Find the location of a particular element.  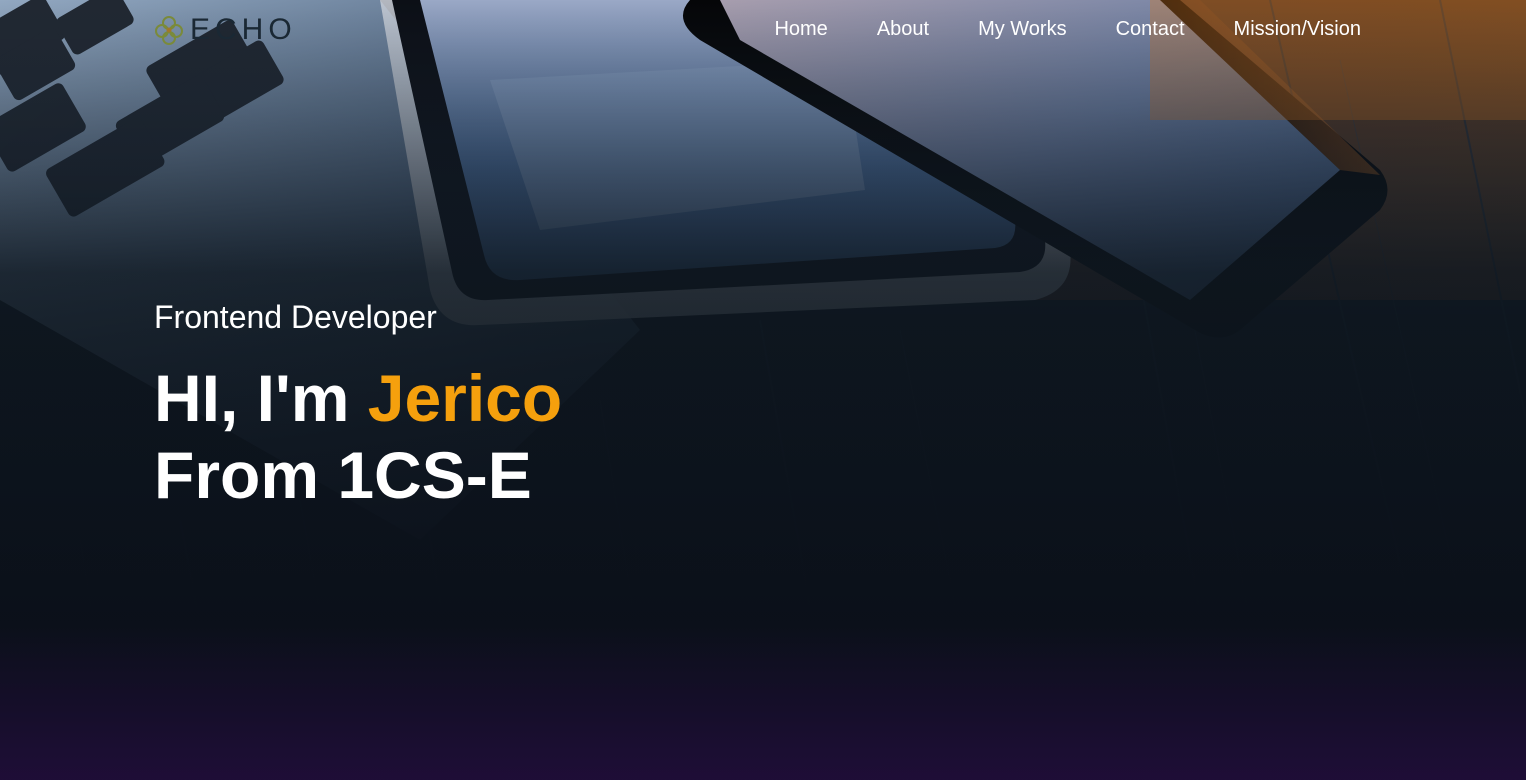

nav-item-mission-vision: Mission/Vision is located at coordinates (1297, 29).